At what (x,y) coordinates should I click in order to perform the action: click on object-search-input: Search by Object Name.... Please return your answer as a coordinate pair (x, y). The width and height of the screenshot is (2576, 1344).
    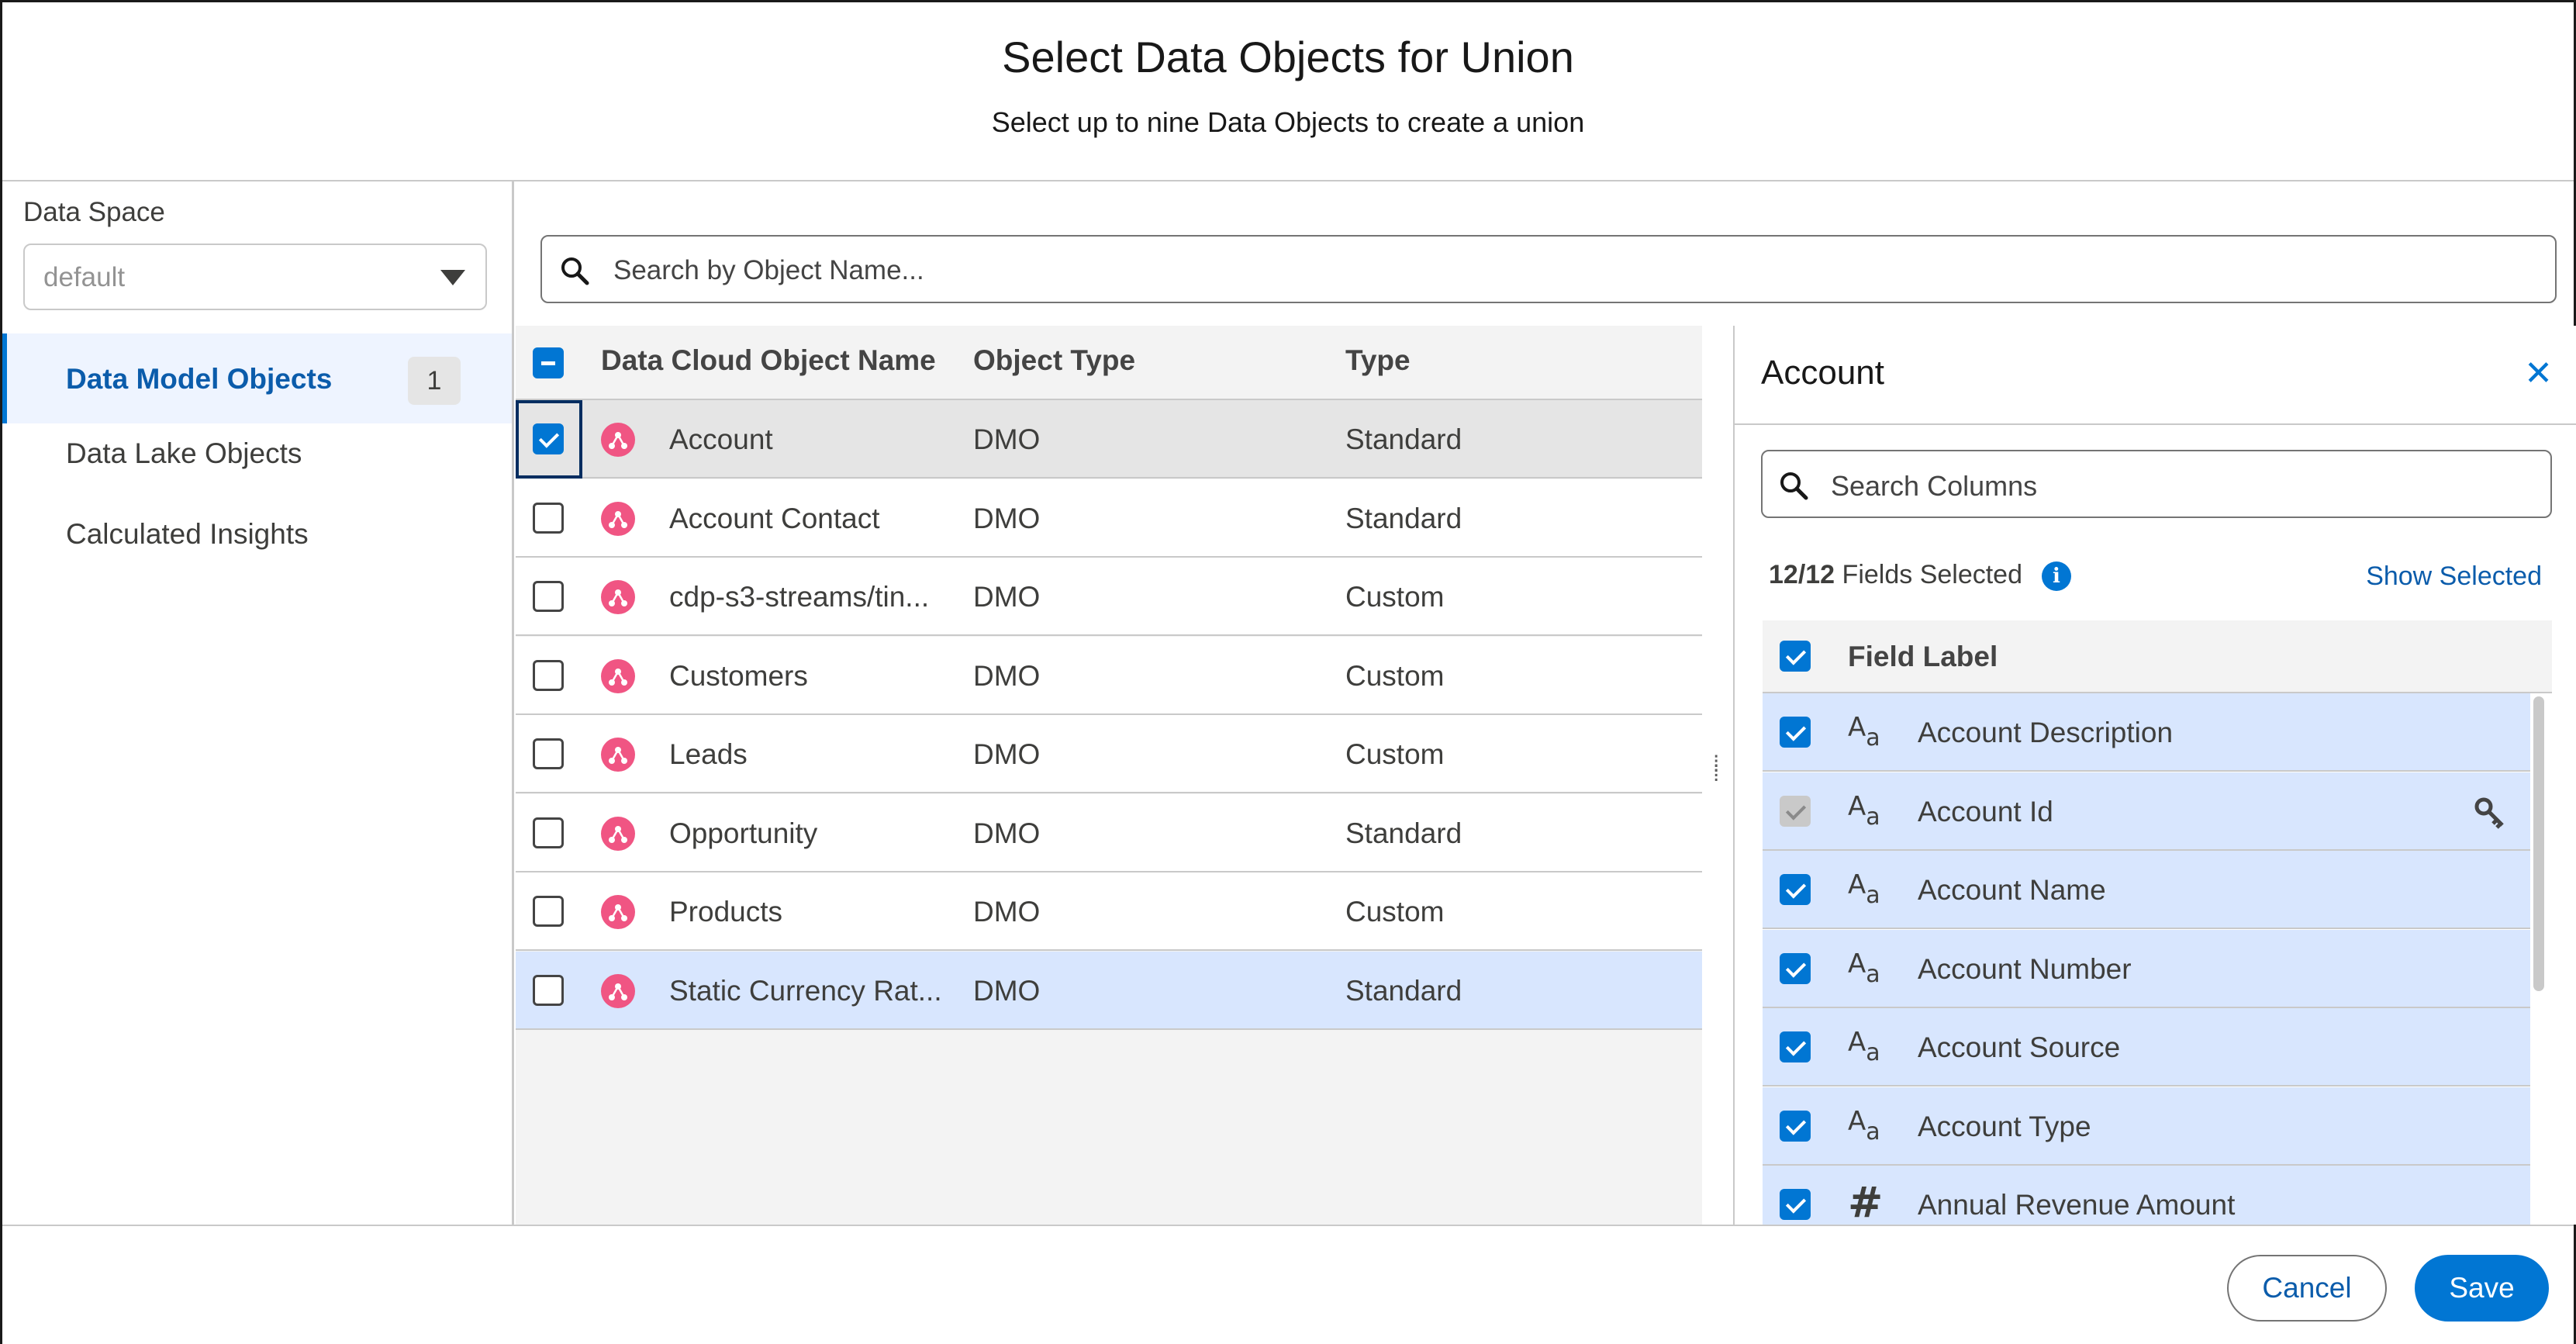
    Looking at the image, I should click on (1548, 269).